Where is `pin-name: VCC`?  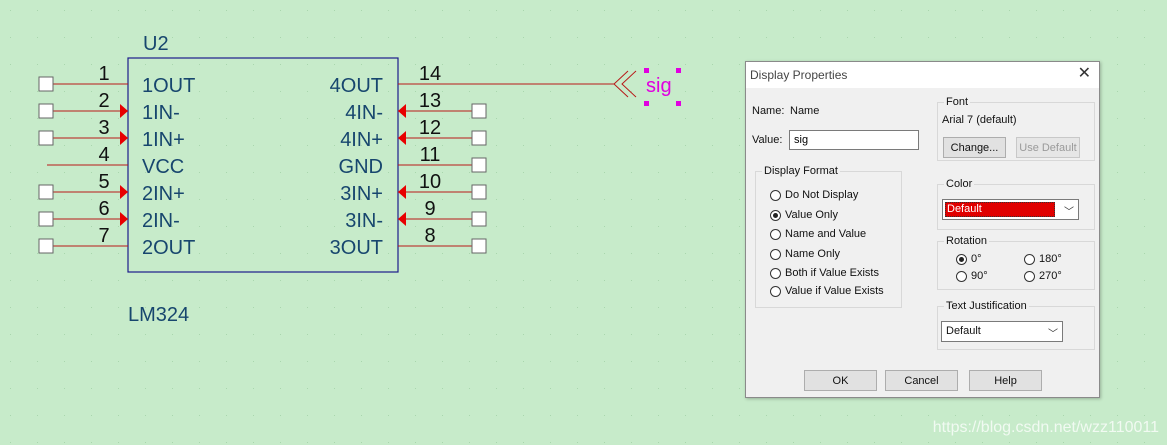 pin-name: VCC is located at coordinates (163, 167).